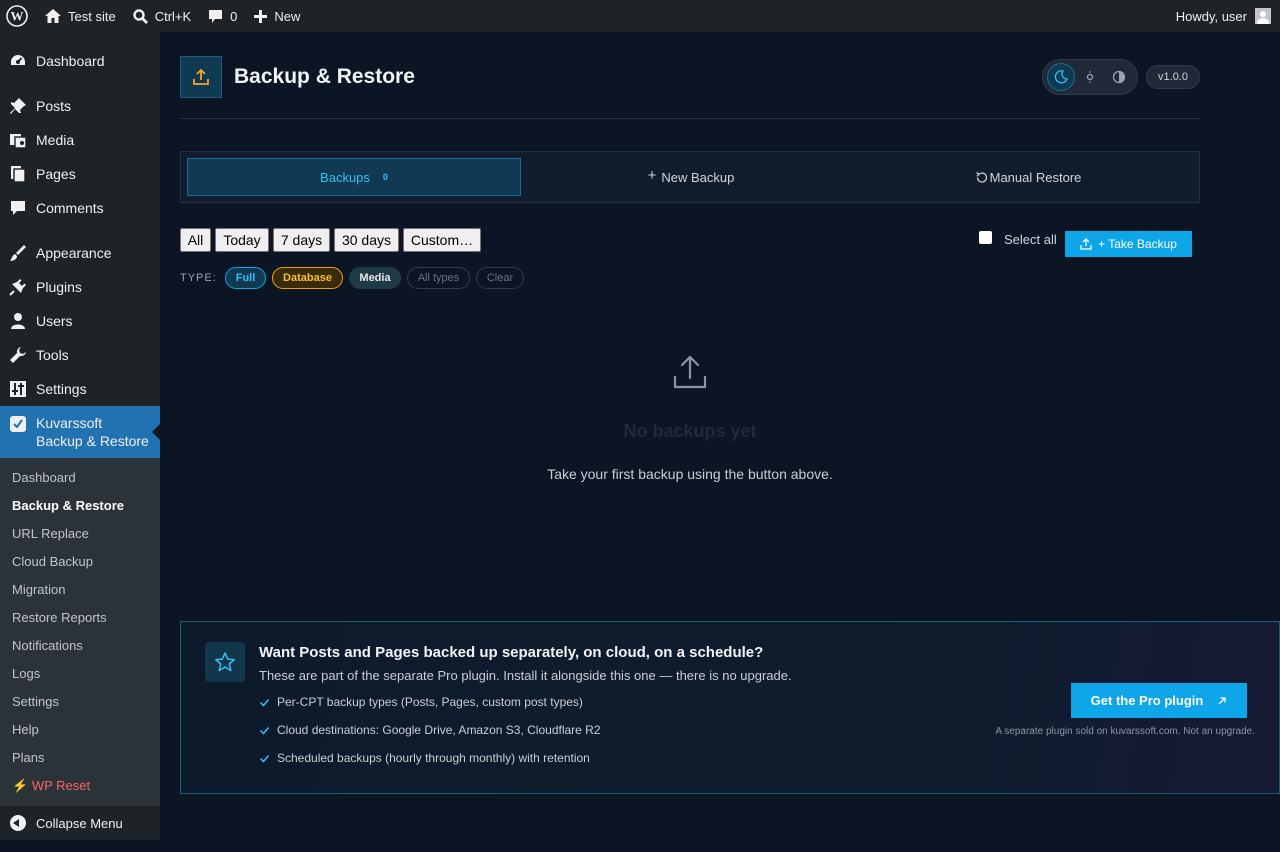 This screenshot has height=852, width=1280. What do you see at coordinates (70, 61) in the screenshot?
I see `menu-label: Dashboard` at bounding box center [70, 61].